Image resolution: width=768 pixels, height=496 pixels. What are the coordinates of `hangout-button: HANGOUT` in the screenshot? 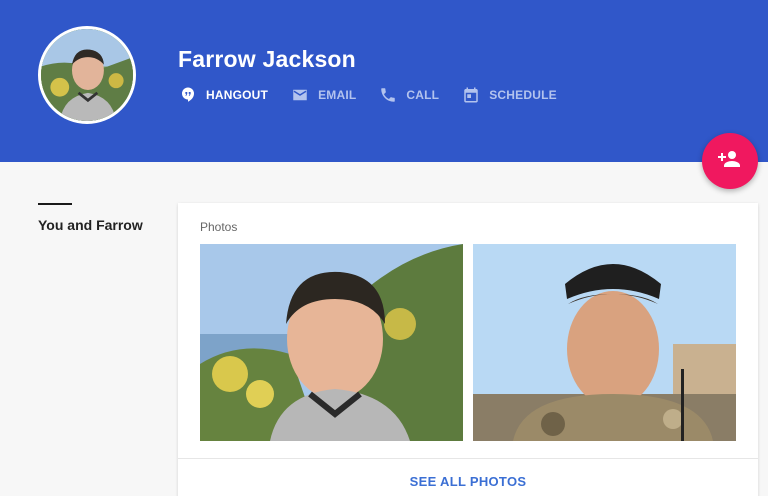 It's located at (223, 95).